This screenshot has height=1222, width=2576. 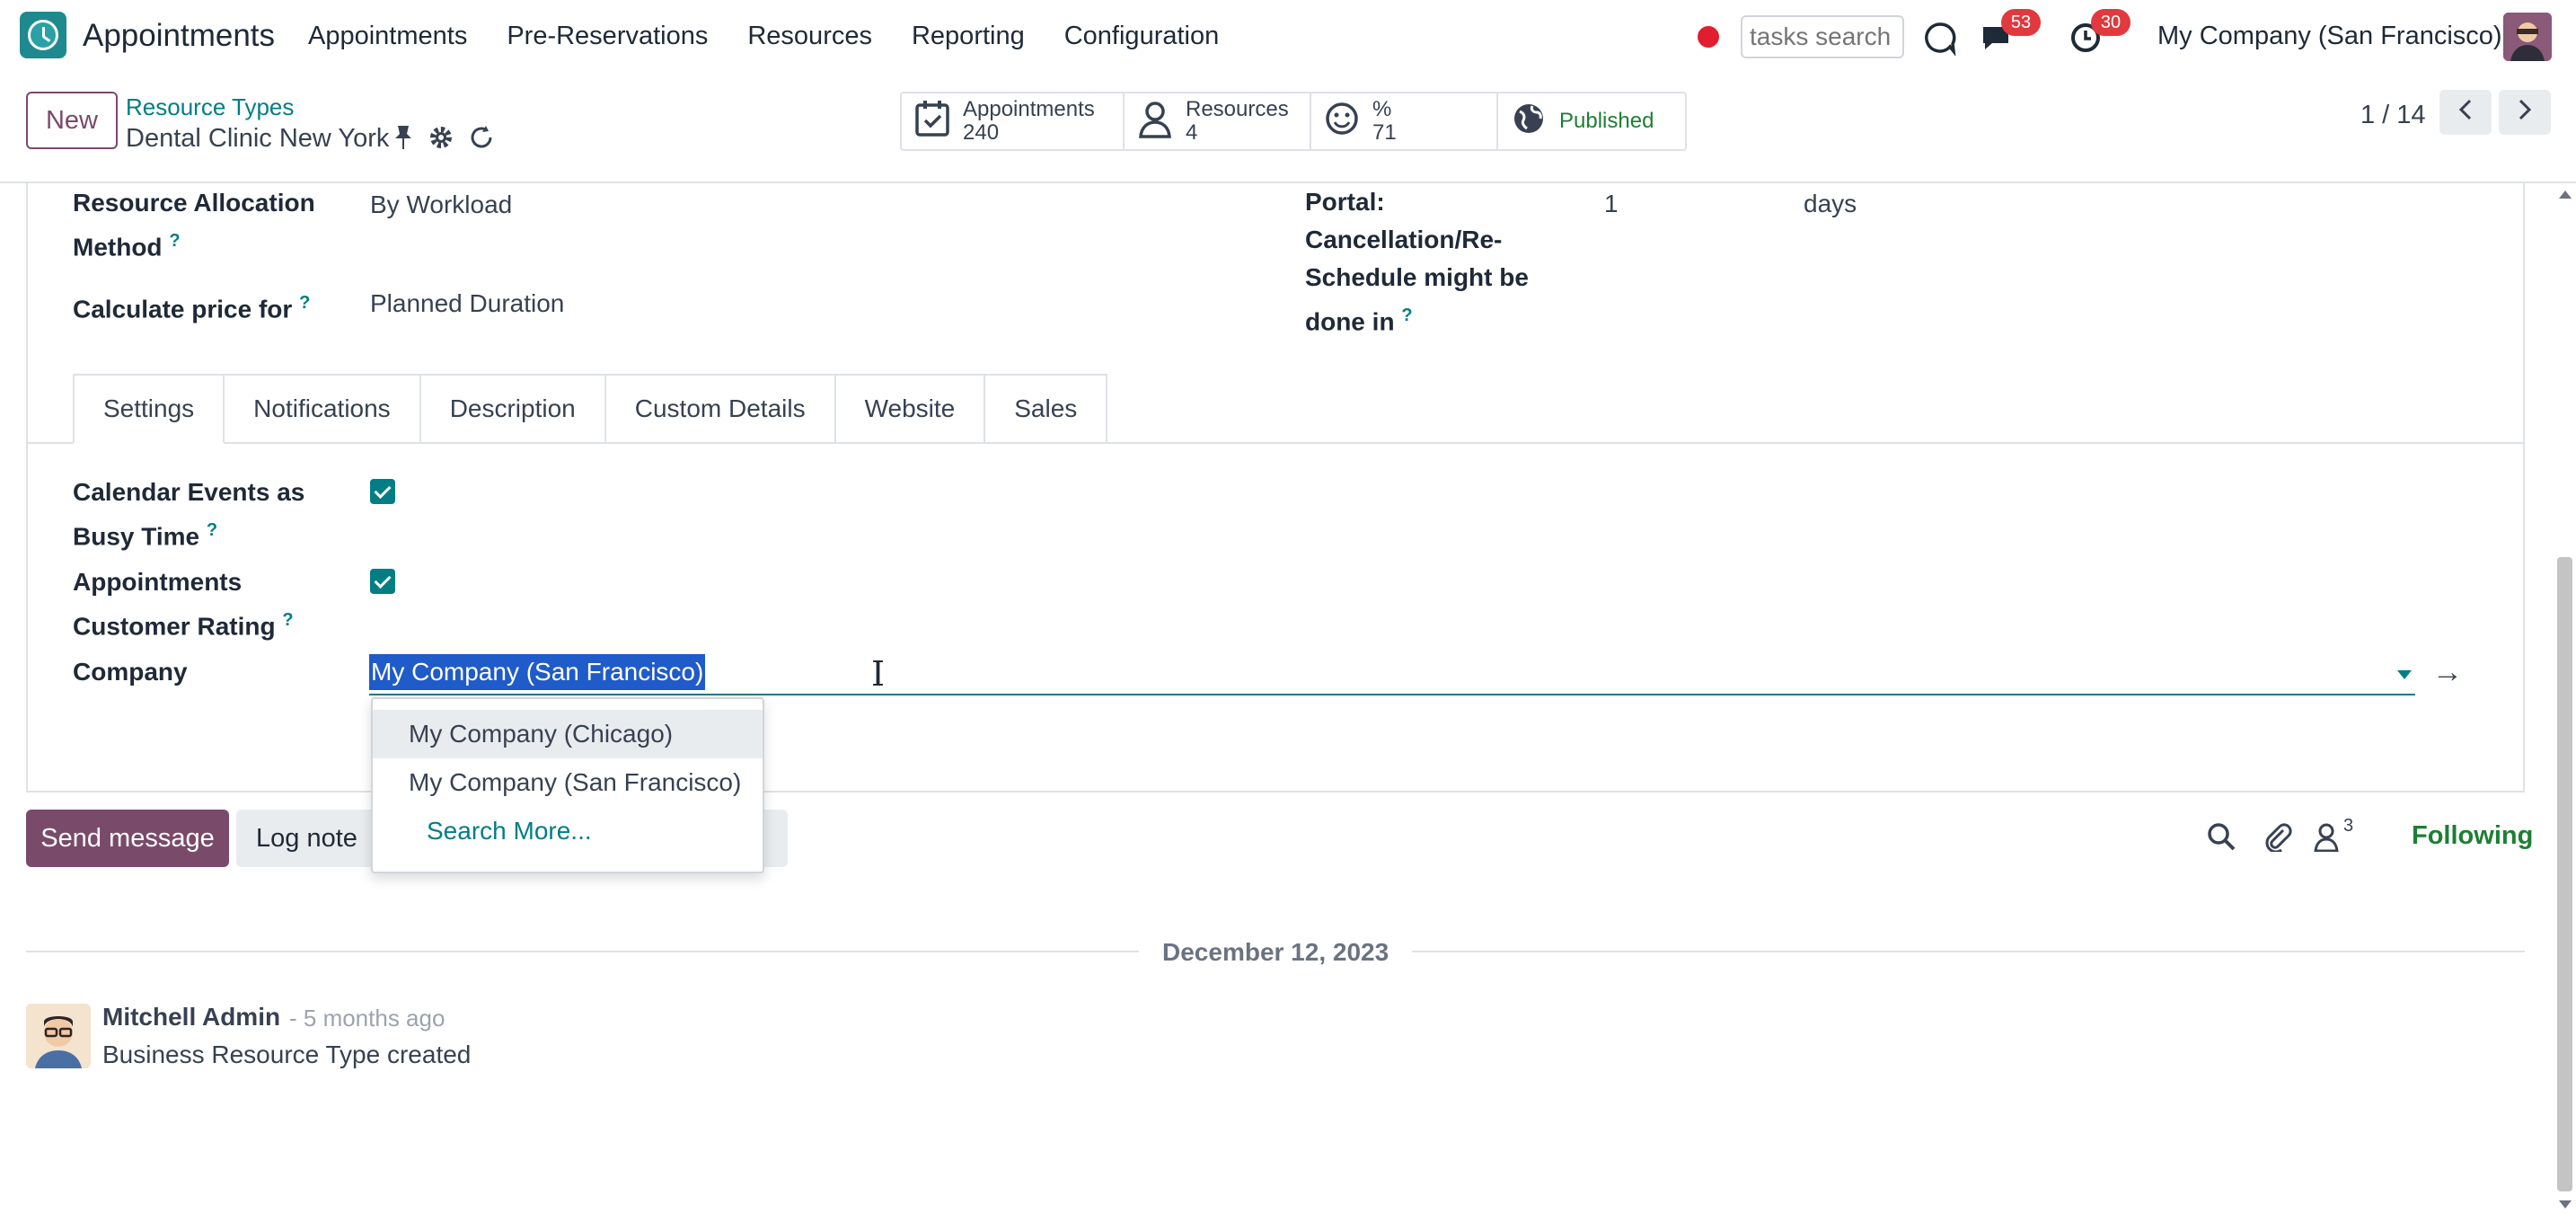 What do you see at coordinates (537, 672) in the screenshot?
I see `company-input-selected-text: My Company (San Francisco)` at bounding box center [537, 672].